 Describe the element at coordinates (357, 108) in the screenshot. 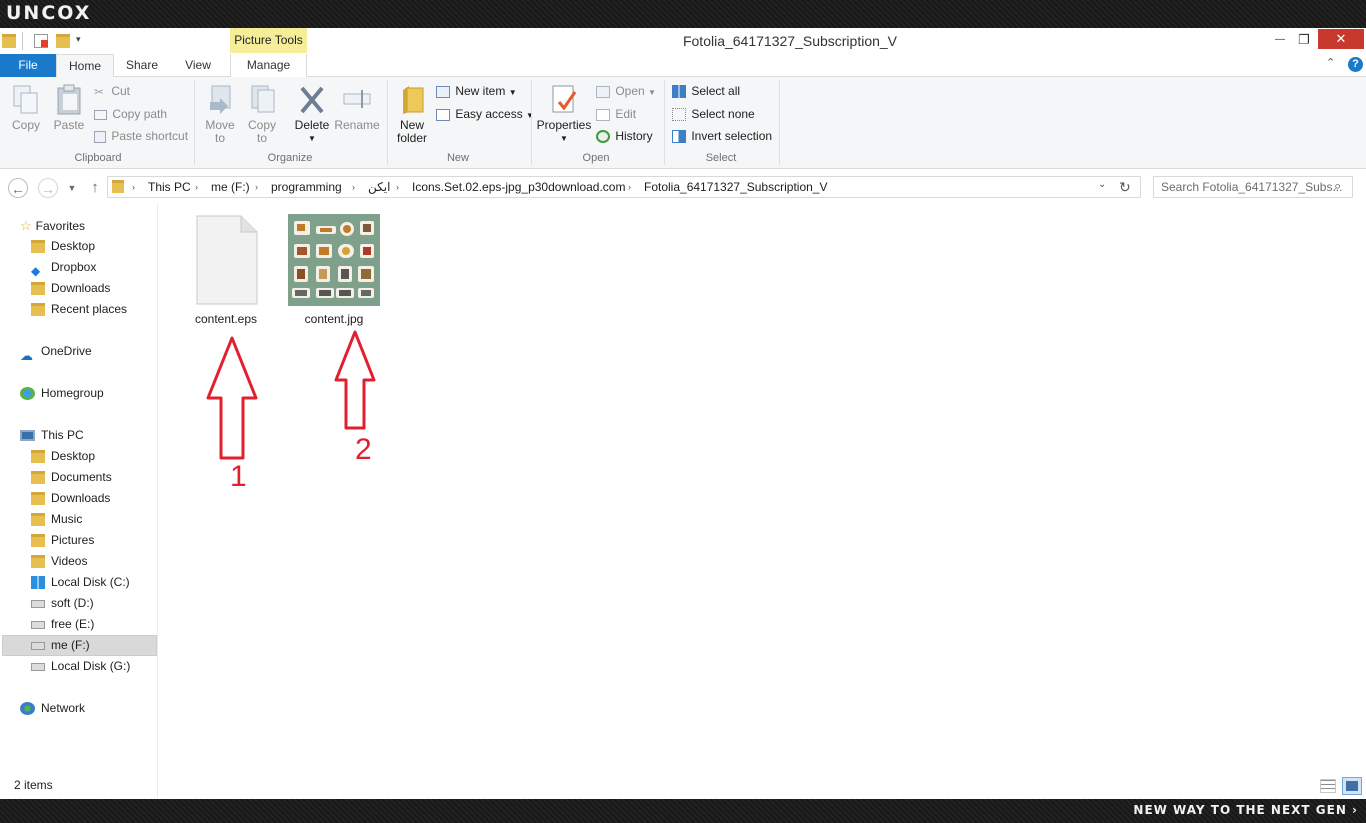

I see `rename-button: Rename` at that location.